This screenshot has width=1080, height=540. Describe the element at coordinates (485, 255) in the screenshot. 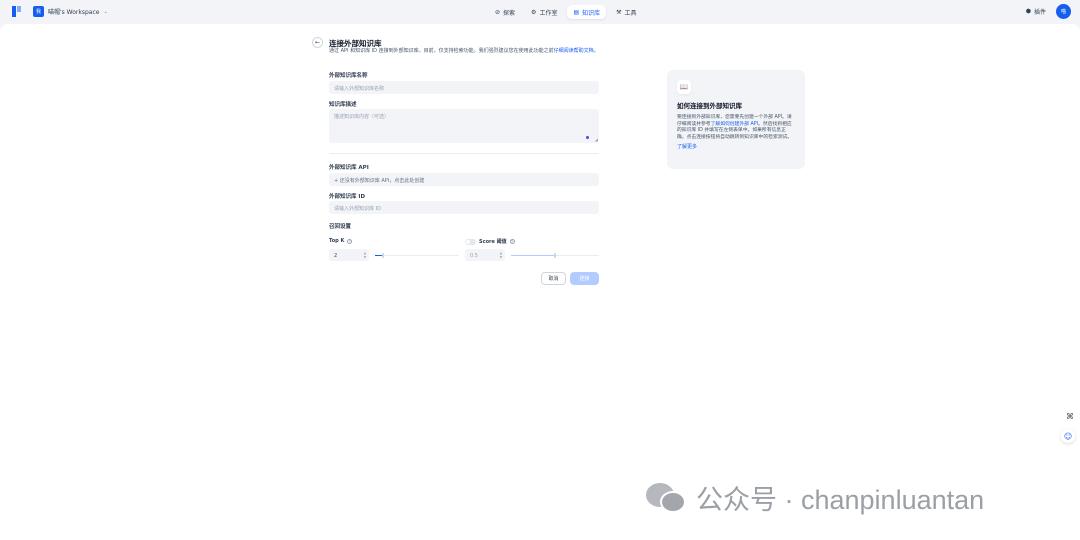

I see `score-input: 0.5 ▲ ▼` at that location.